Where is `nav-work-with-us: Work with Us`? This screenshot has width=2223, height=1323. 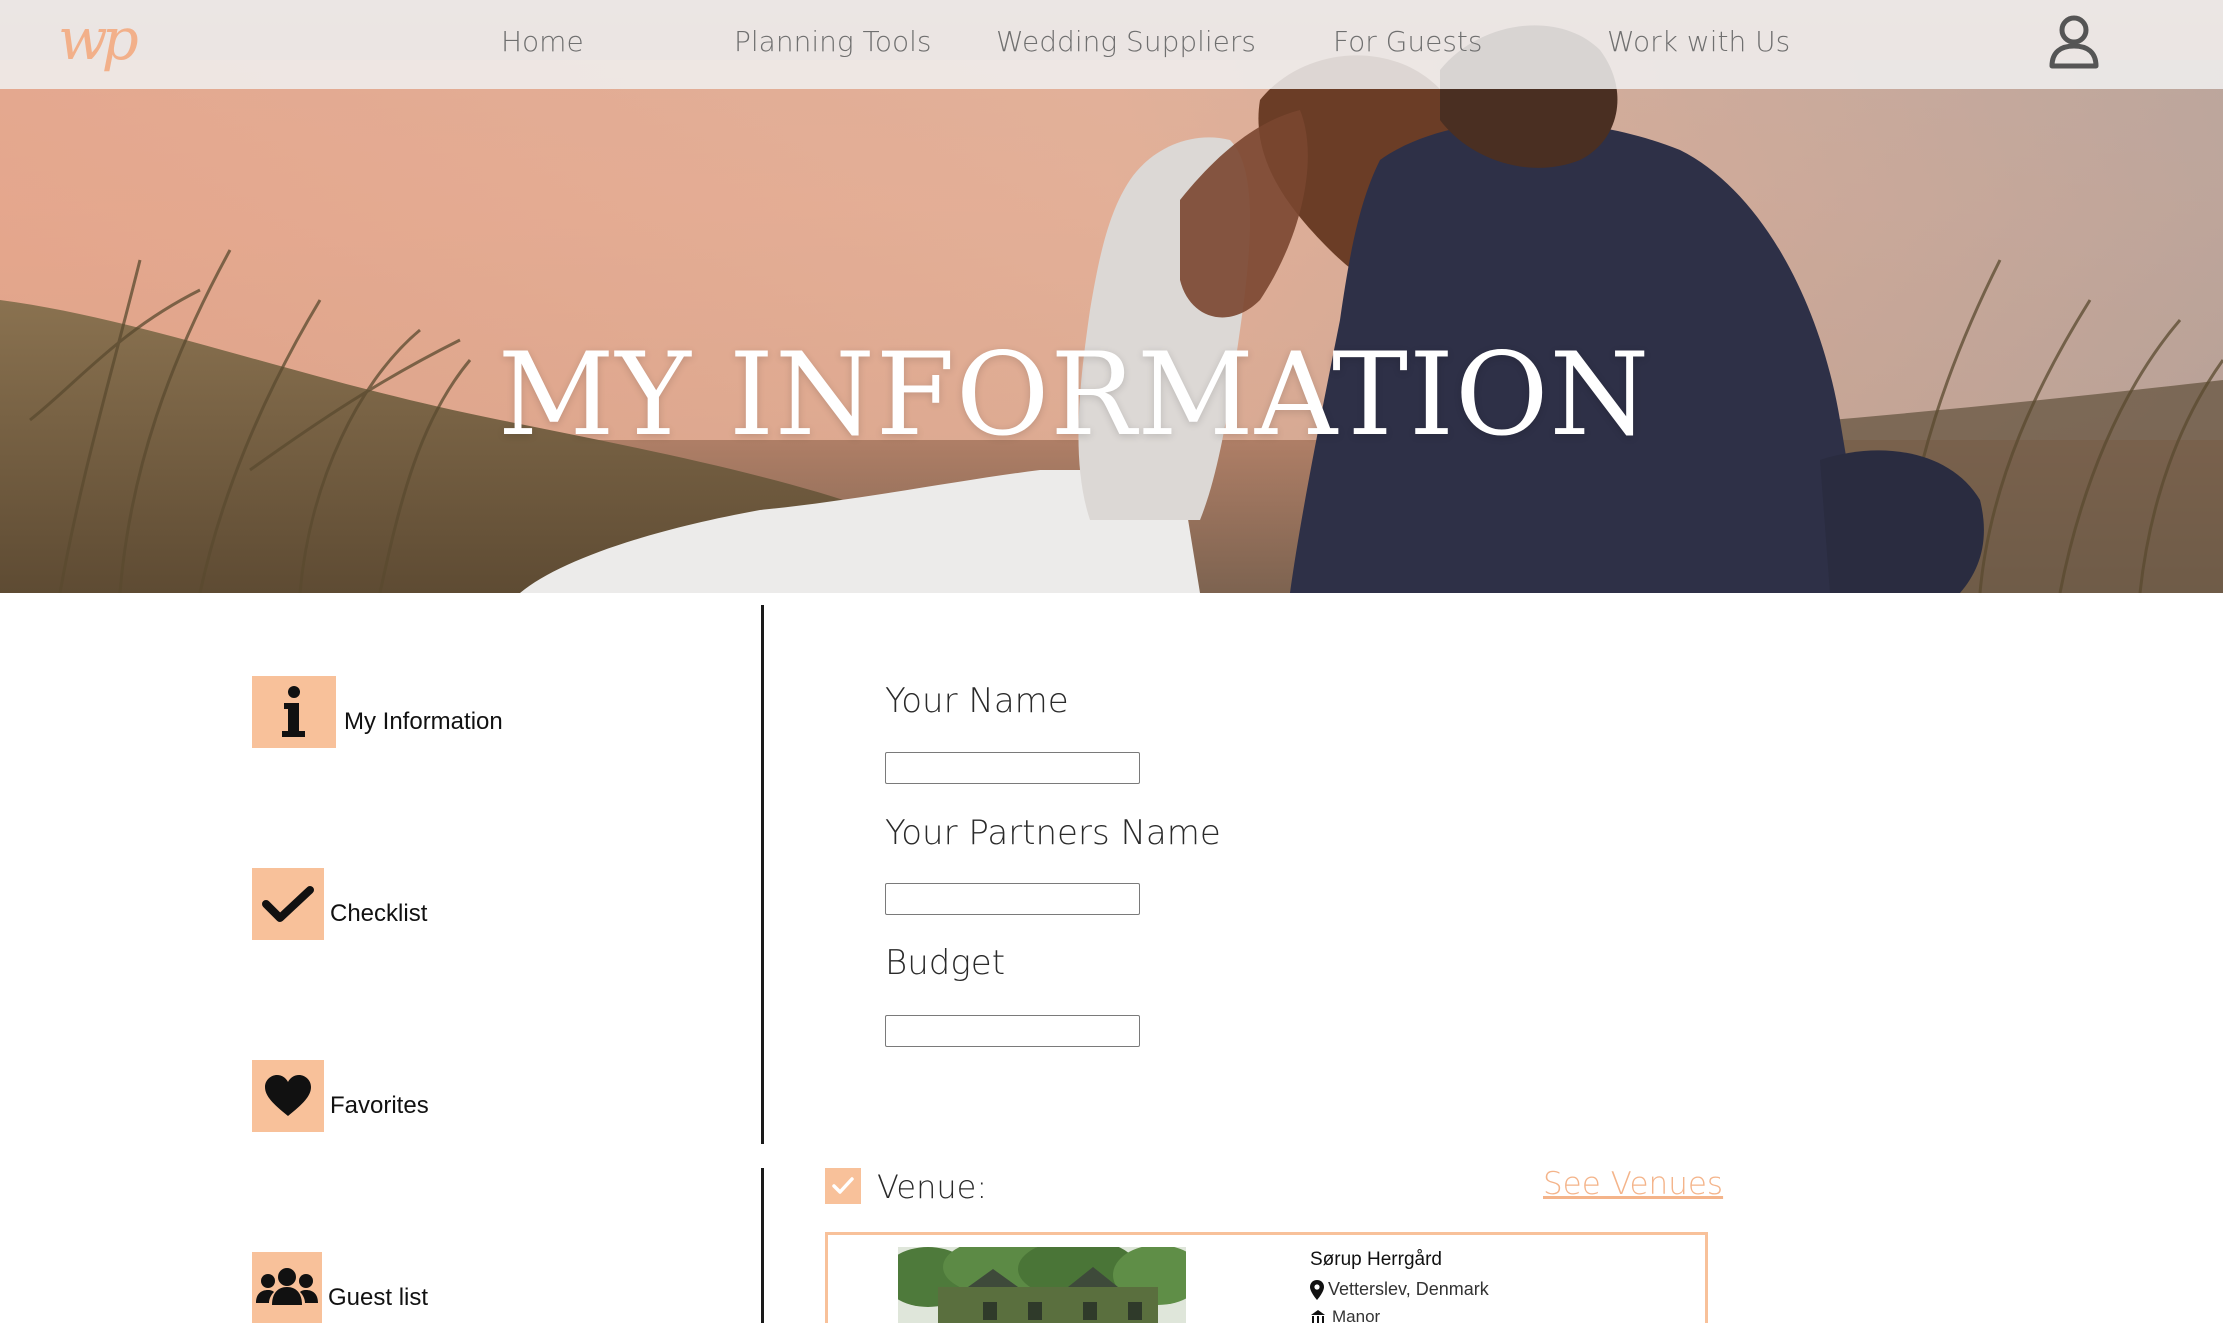 nav-work-with-us: Work with Us is located at coordinates (1698, 42).